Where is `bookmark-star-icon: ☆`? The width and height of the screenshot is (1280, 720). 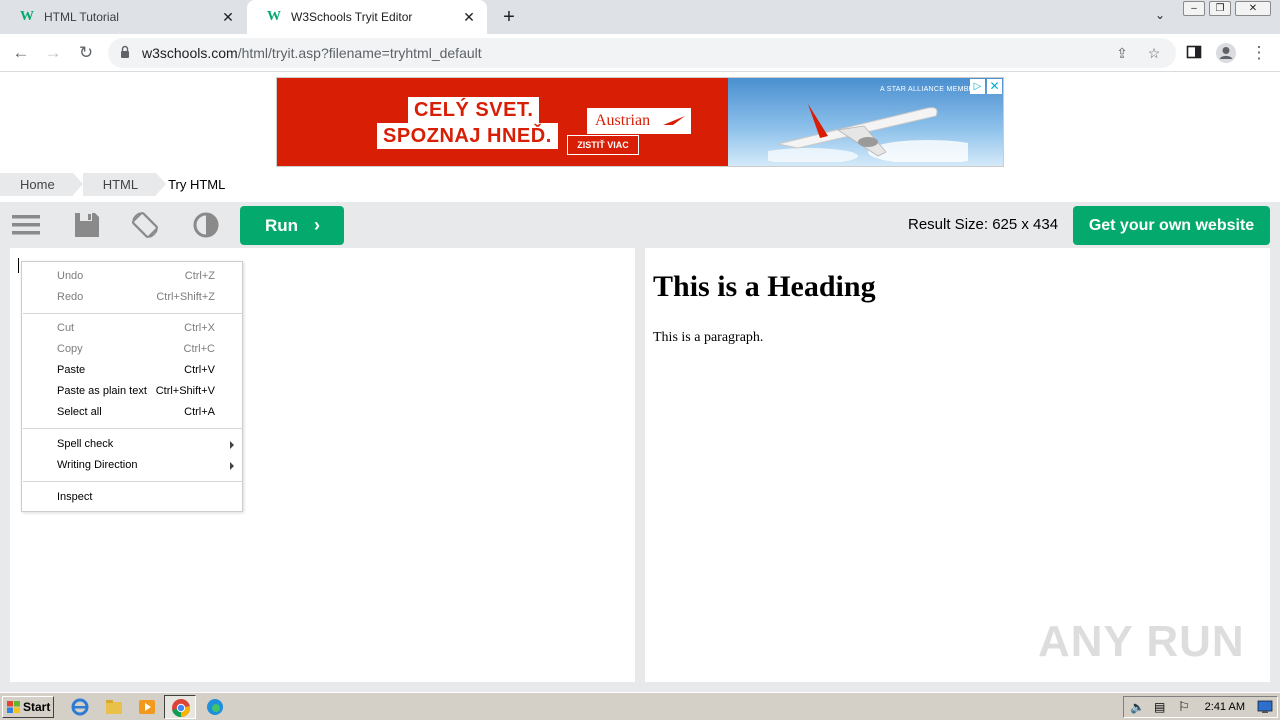
bookmark-star-icon: ☆ is located at coordinates (1154, 53).